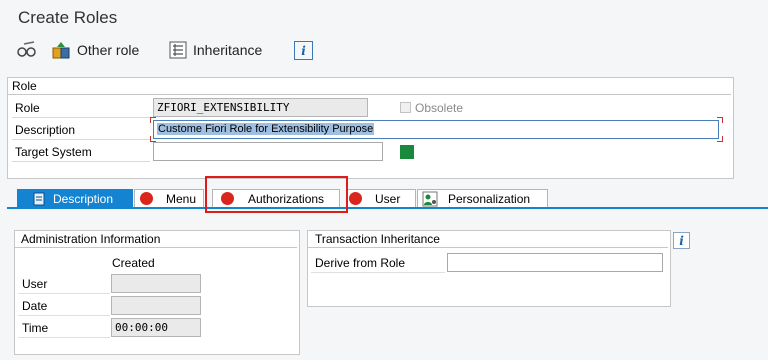 This screenshot has height=360, width=768. What do you see at coordinates (91, 239) in the screenshot?
I see `admin-panel-title: Administration Information` at bounding box center [91, 239].